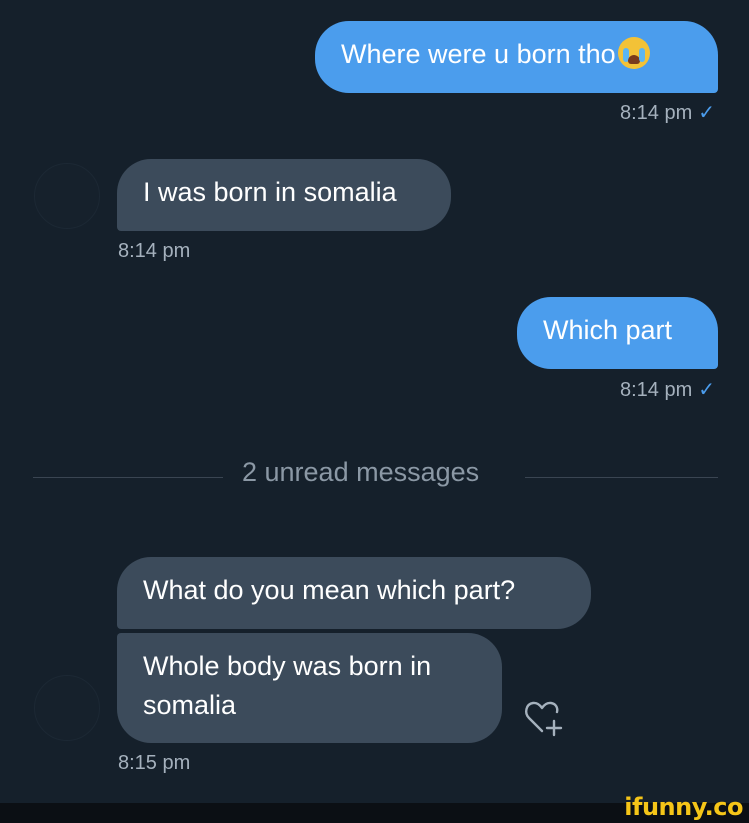 The image size is (749, 823). What do you see at coordinates (608, 330) in the screenshot?
I see `message-text: Which part` at bounding box center [608, 330].